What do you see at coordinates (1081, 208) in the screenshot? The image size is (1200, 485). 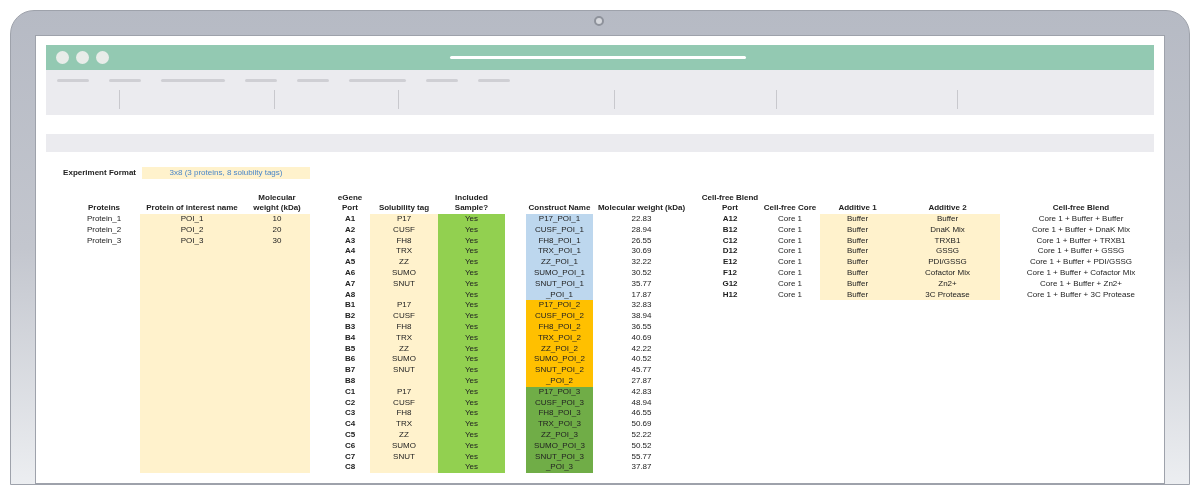 I see `column-header: Cell-free Blend` at bounding box center [1081, 208].